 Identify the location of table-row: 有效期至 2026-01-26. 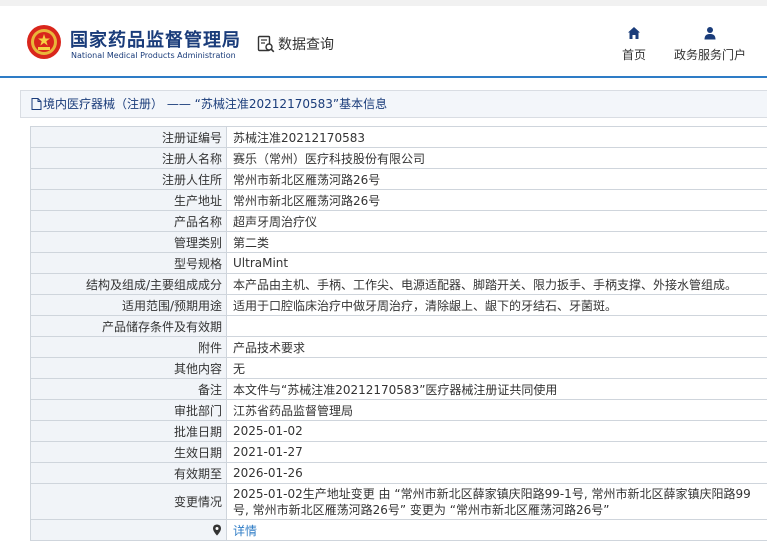
(398, 473).